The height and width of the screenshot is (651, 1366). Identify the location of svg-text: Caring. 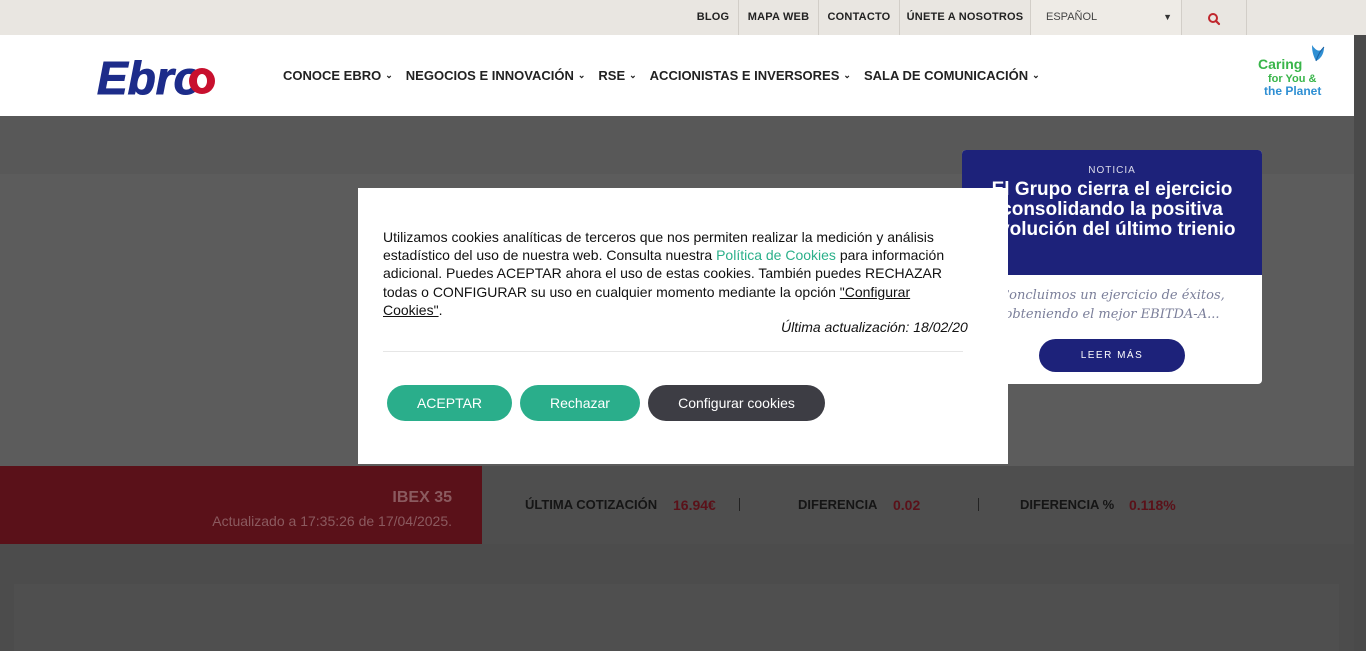
(1280, 64).